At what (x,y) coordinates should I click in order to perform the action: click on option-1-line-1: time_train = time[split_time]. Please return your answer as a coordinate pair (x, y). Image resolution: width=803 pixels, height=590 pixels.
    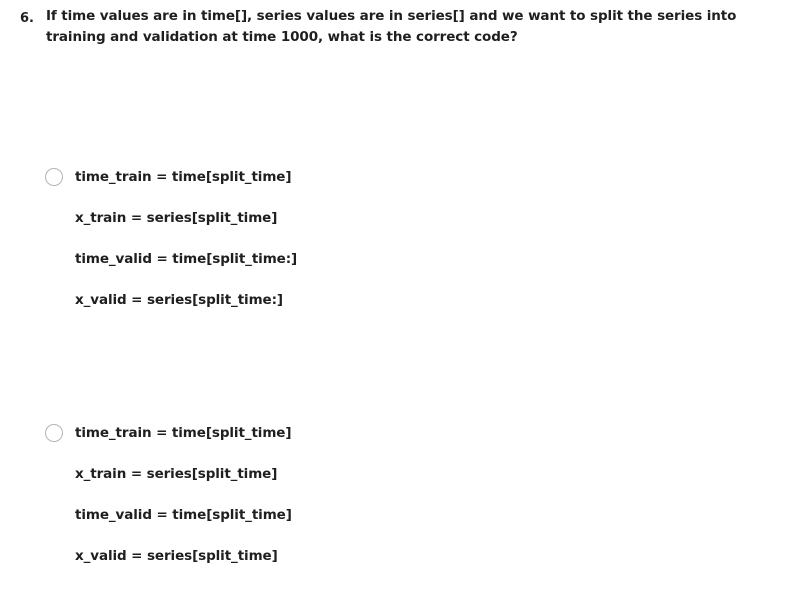
    Looking at the image, I should click on (183, 177).